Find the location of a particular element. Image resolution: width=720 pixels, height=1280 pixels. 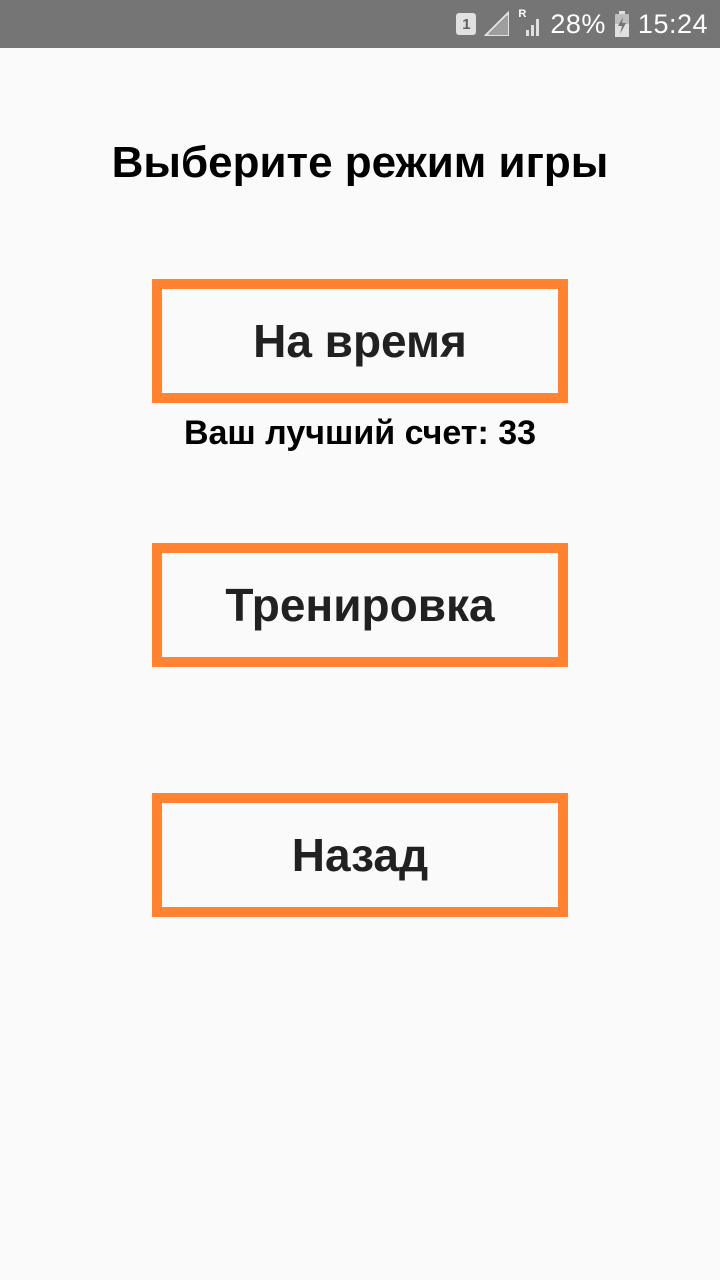

training-mode-label: Тренировка is located at coordinates (360, 605).